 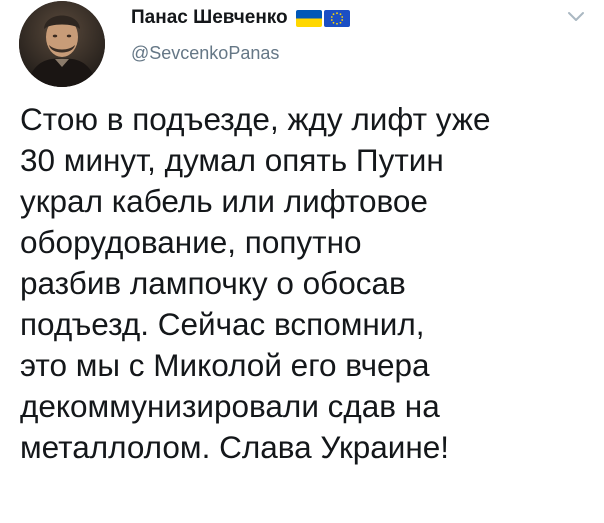 I want to click on display-name: Панас Шевченко, so click(x=209, y=18).